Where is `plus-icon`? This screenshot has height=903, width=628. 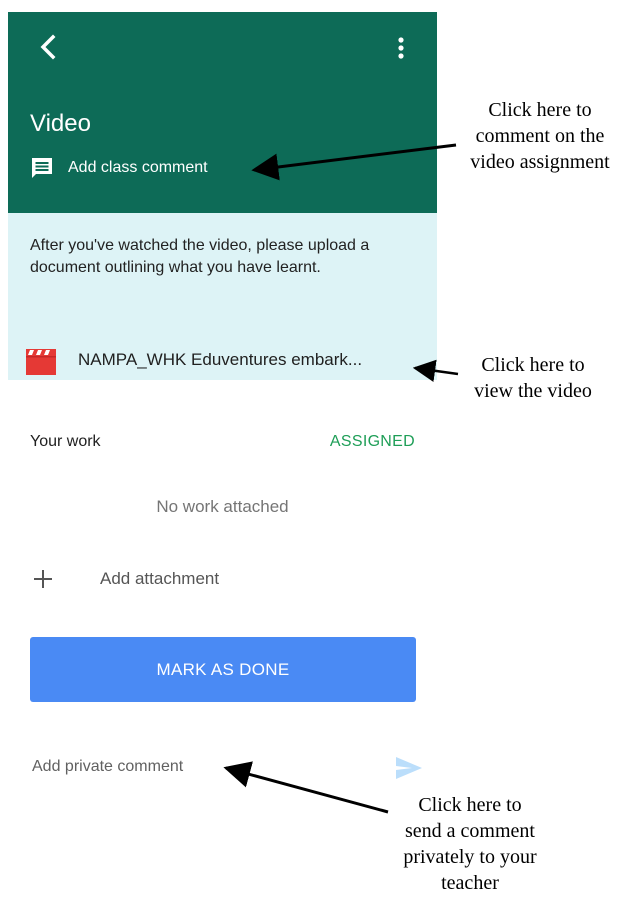
plus-icon is located at coordinates (43, 579).